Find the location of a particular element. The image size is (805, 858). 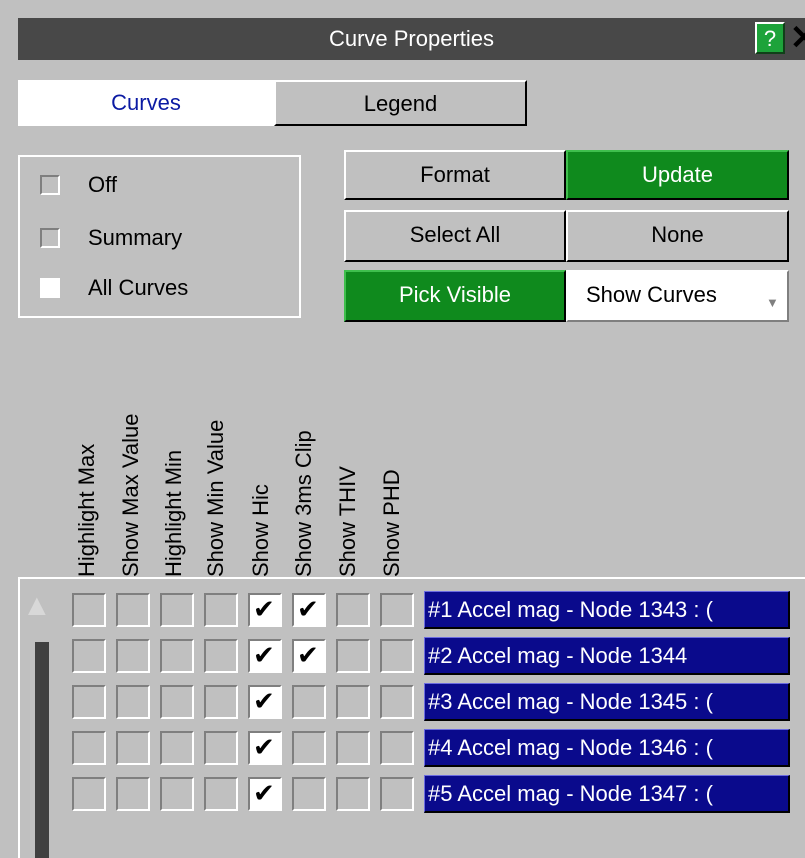

option-off: Off is located at coordinates (160, 185).